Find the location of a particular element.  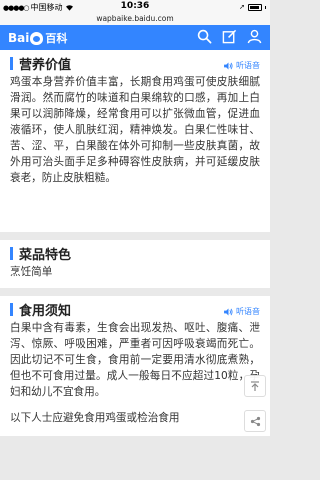

status-bar: ●●●●○ 中国移动 10:36 ➚ is located at coordinates (135, 7).